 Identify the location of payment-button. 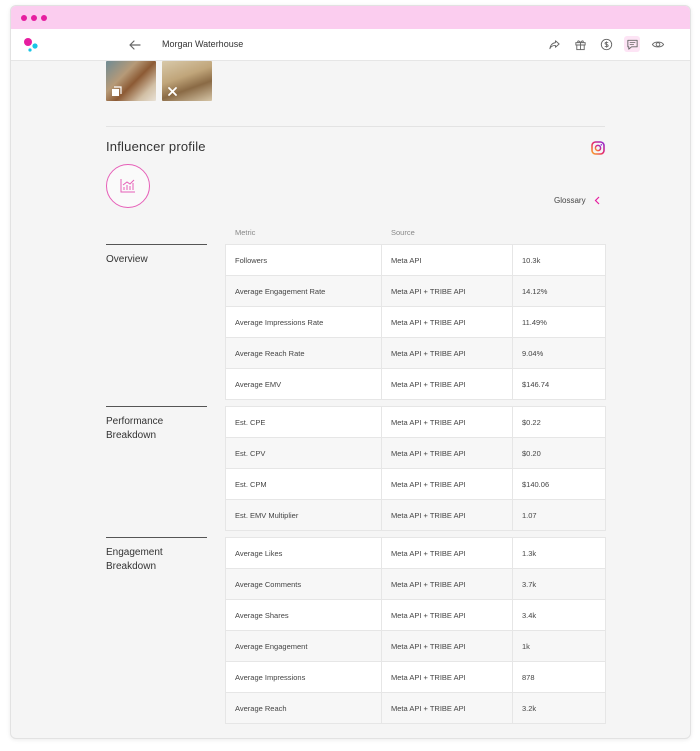
(606, 44).